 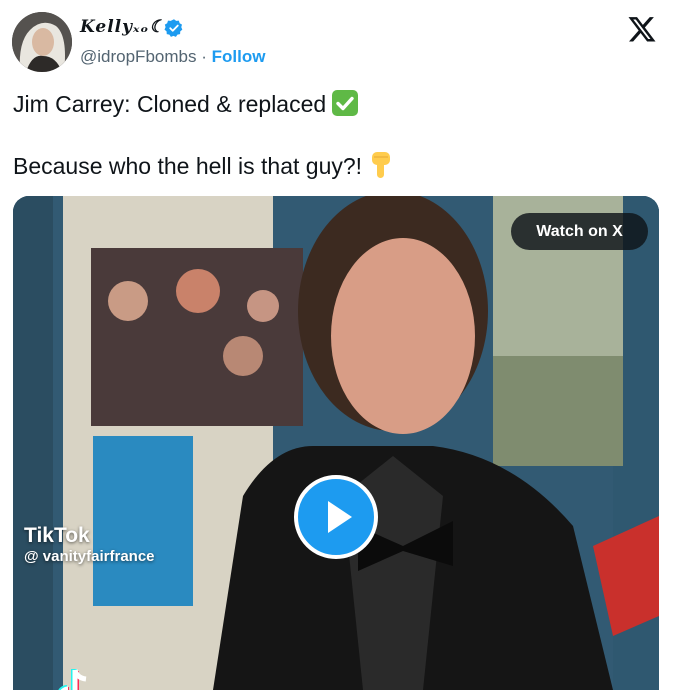 I want to click on verified-badge-icon, so click(x=173, y=28).